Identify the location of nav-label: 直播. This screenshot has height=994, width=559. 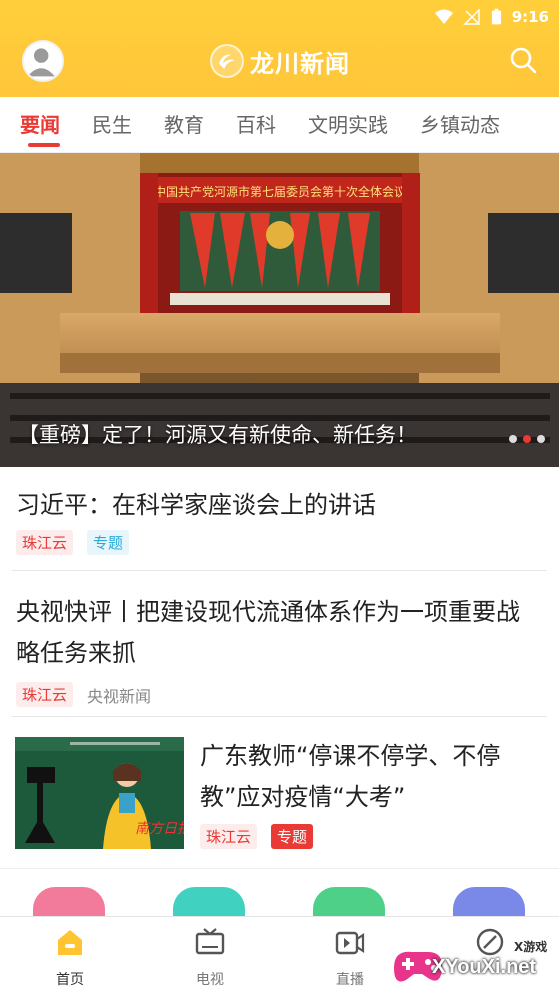
(350, 980).